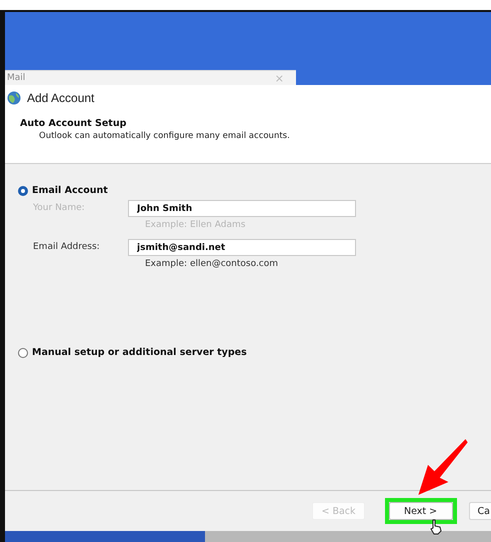 The height and width of the screenshot is (542, 491). What do you see at coordinates (195, 225) in the screenshot?
I see `example-text: Example: Ellen Adams` at bounding box center [195, 225].